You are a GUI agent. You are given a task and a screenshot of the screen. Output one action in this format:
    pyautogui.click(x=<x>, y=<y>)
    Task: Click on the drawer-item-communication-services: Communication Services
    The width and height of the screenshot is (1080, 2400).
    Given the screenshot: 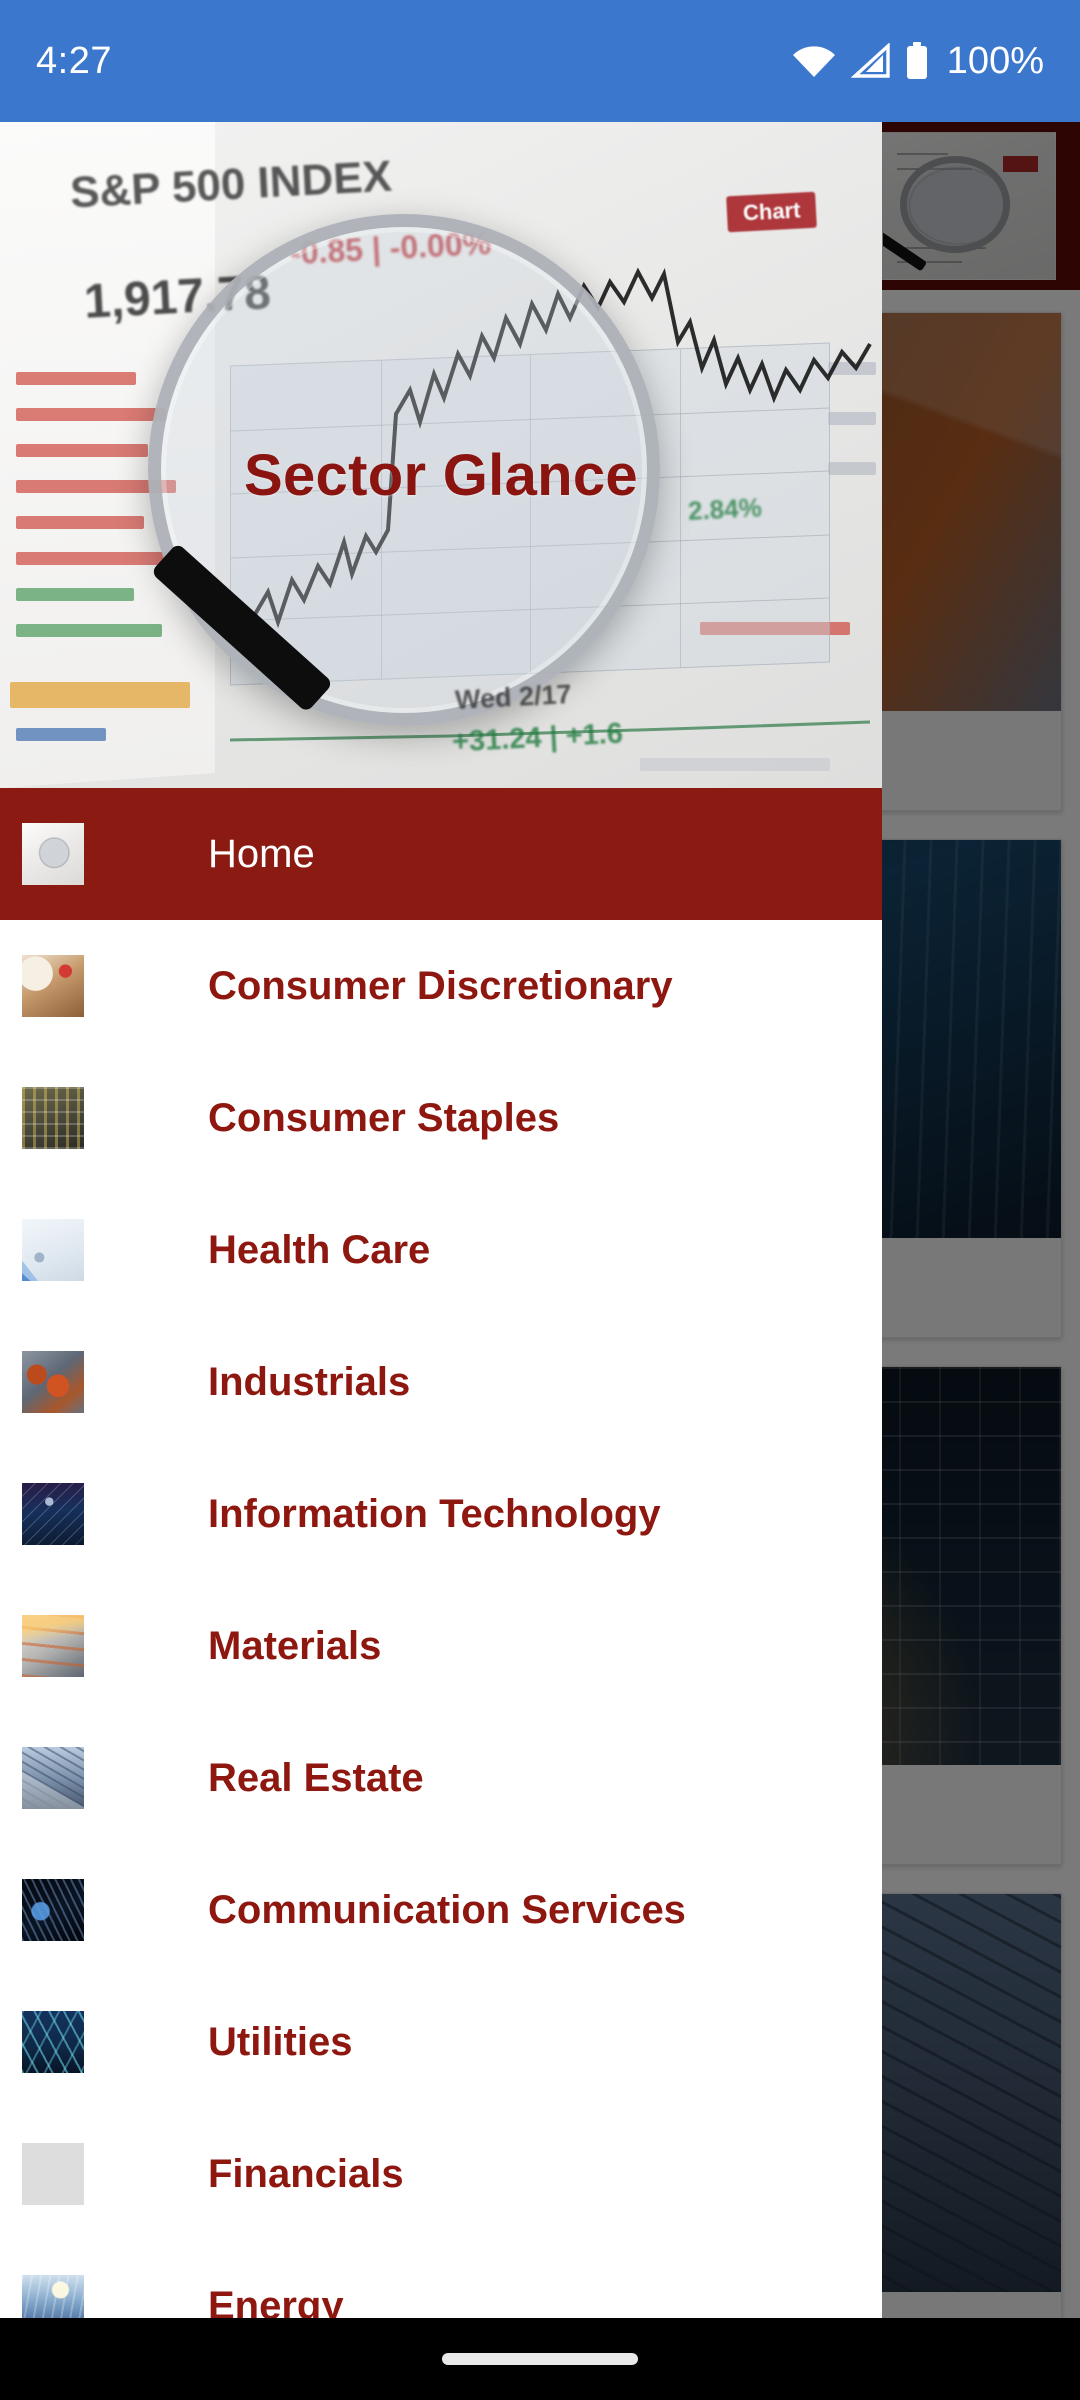 What is the action you would take?
    pyautogui.click(x=441, y=1910)
    